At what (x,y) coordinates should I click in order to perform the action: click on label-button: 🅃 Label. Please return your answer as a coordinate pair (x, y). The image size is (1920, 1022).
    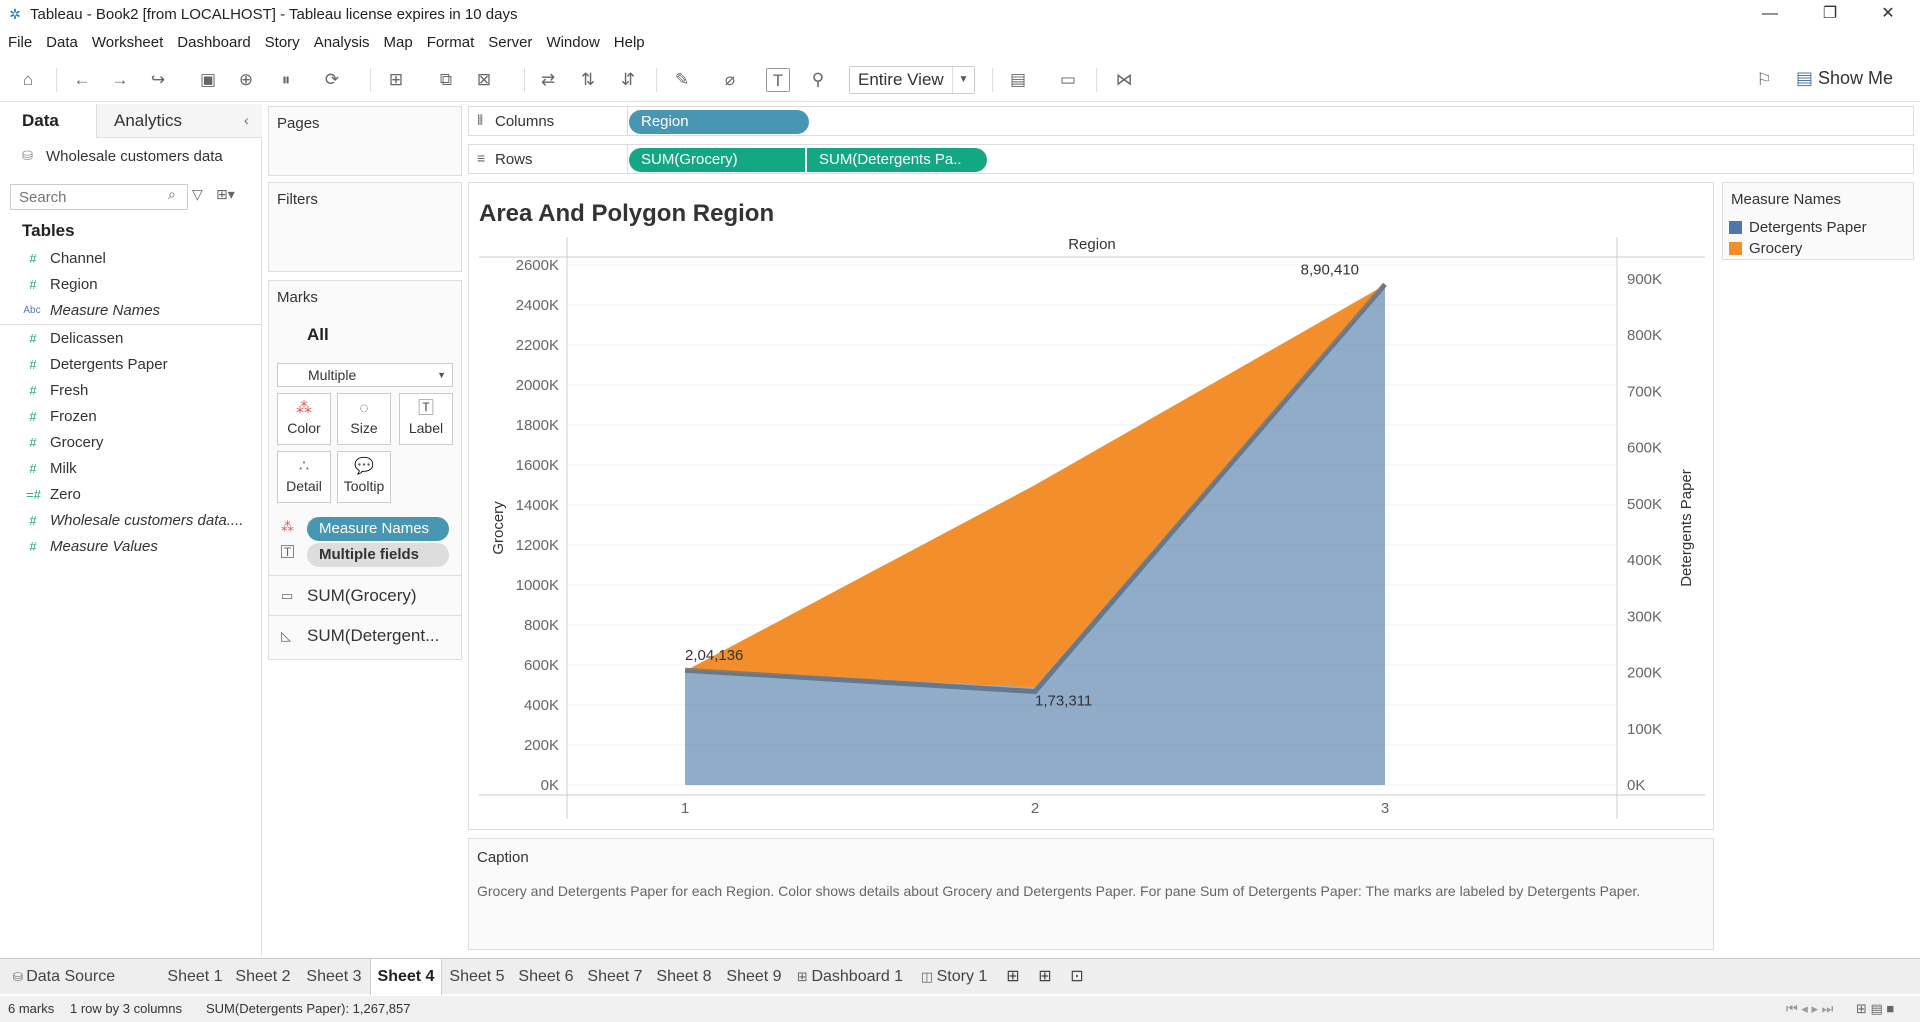
    Looking at the image, I should click on (426, 419).